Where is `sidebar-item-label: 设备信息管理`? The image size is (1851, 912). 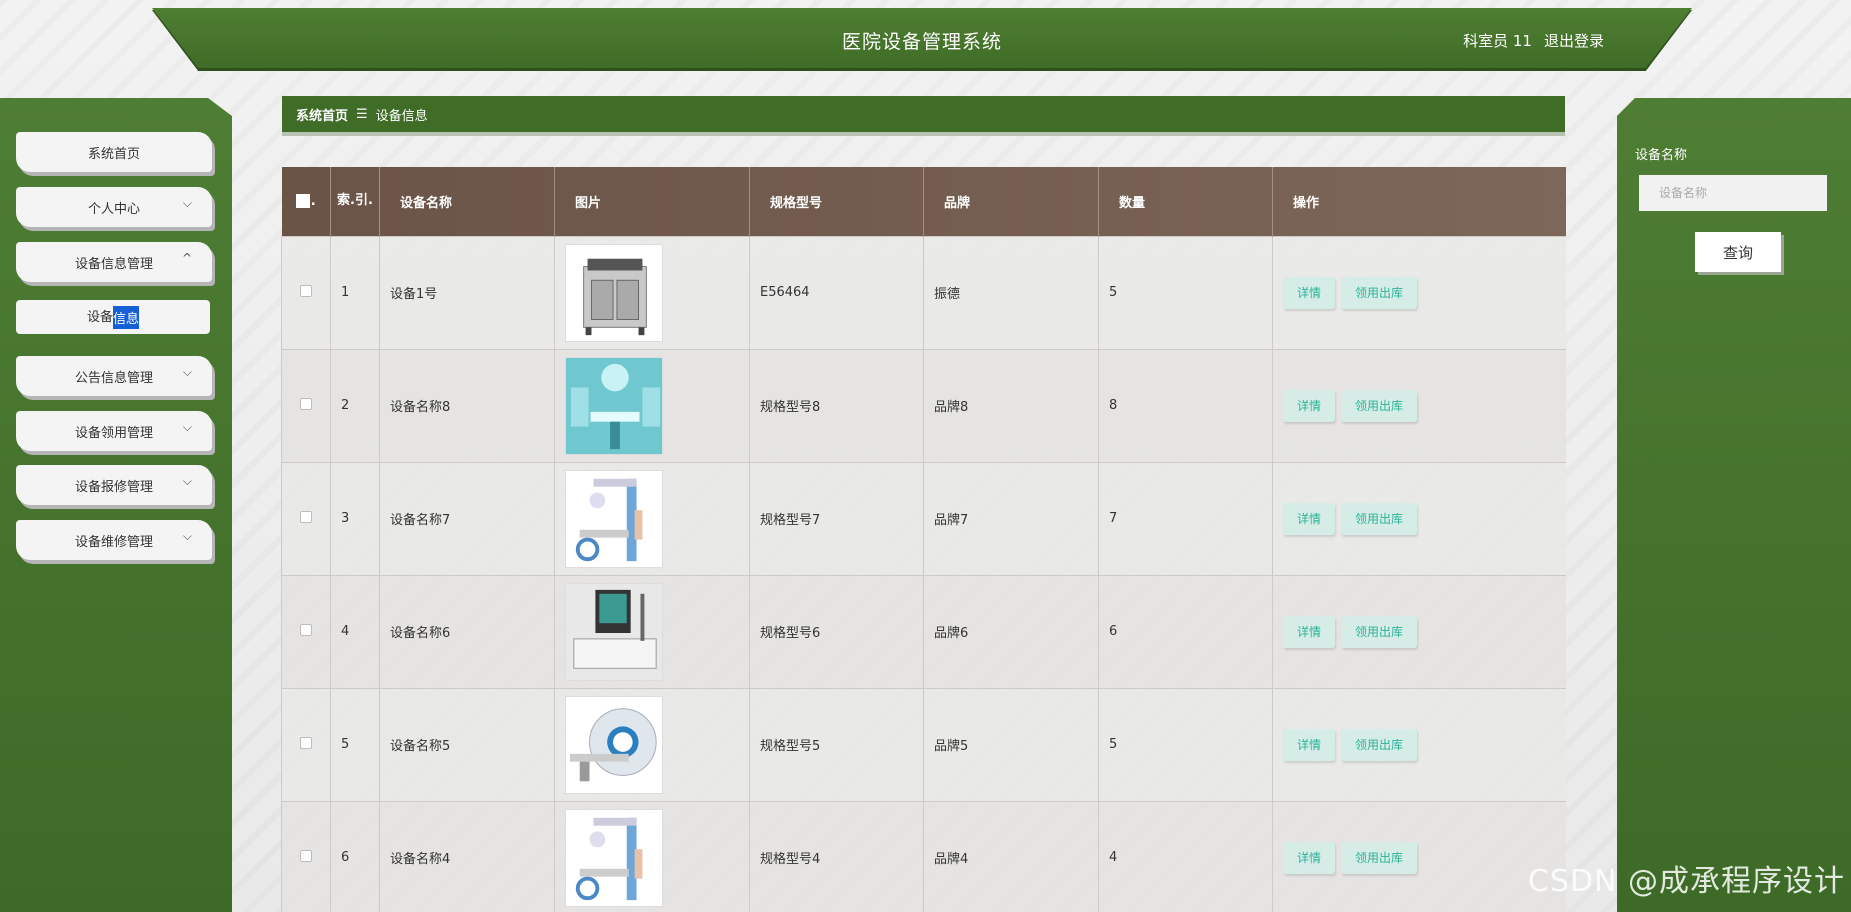 sidebar-item-label: 设备信息管理 is located at coordinates (113, 264).